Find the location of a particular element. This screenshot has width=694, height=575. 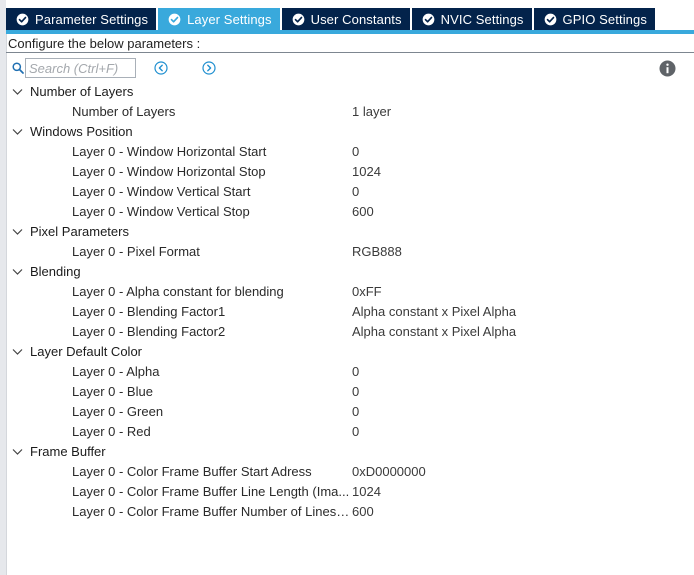

parameter-label: Layer 0 - Window Horizontal Start is located at coordinates (169, 151).